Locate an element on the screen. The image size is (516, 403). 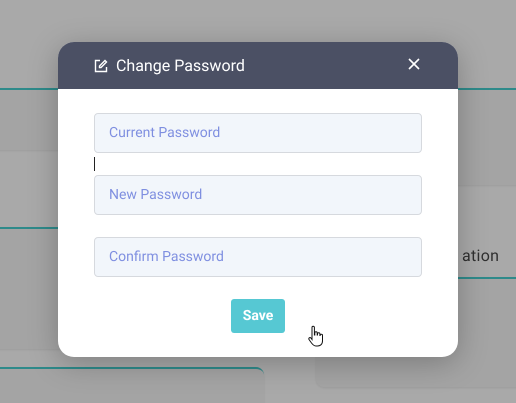
save-button: Save is located at coordinates (258, 316).